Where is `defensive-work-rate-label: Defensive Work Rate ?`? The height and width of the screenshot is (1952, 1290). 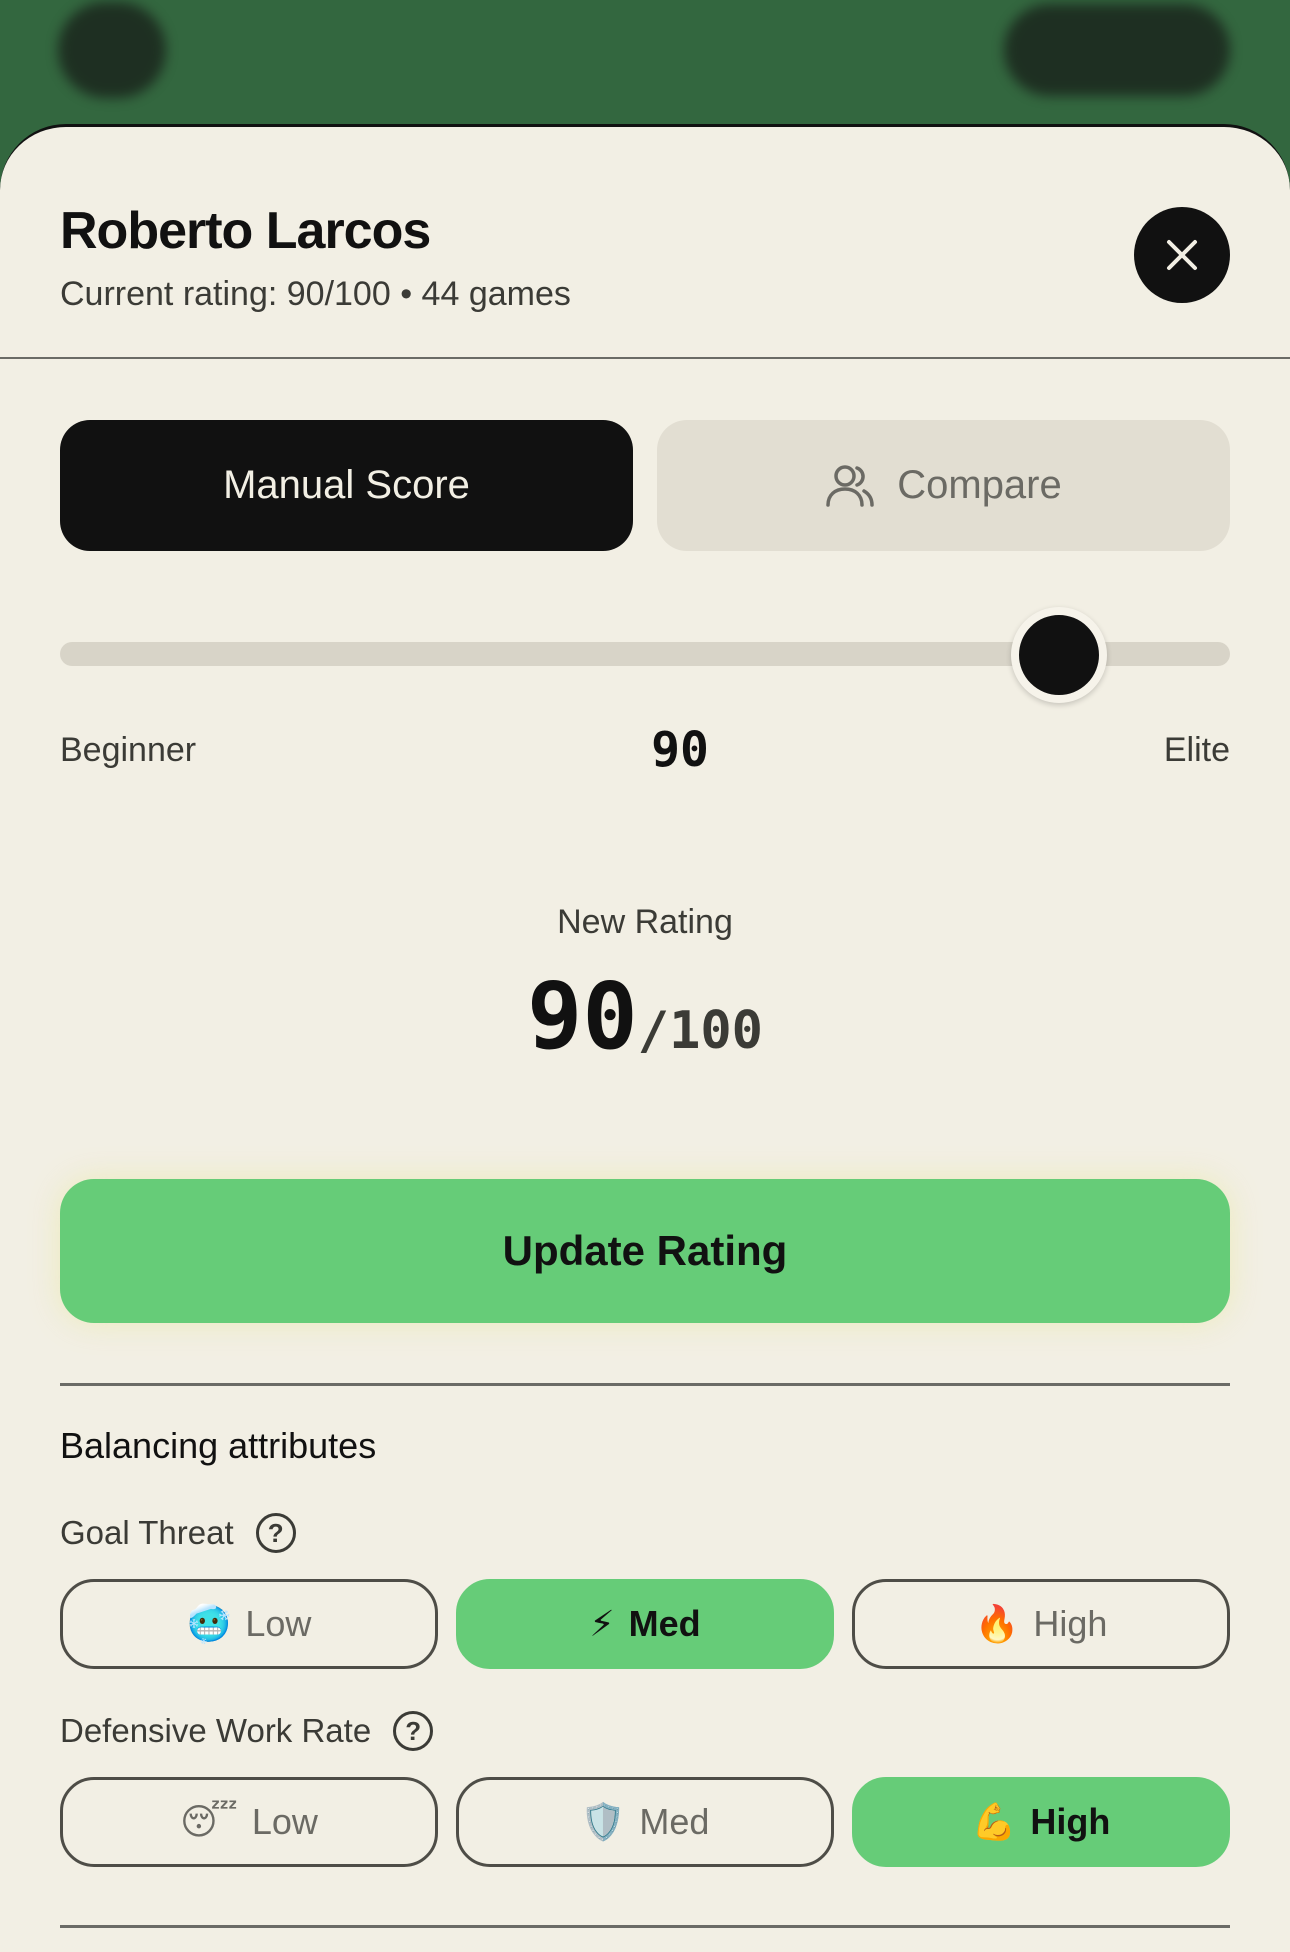
defensive-work-rate-label: Defensive Work Rate ? is located at coordinates (247, 1731).